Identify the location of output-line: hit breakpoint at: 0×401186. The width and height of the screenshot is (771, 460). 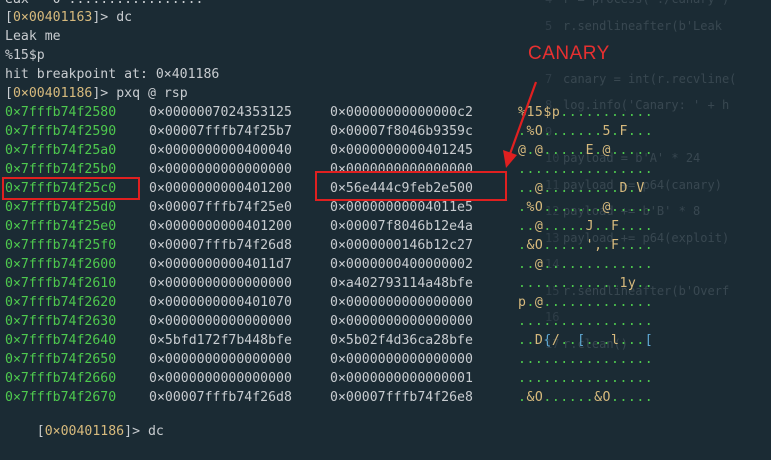
(112, 74).